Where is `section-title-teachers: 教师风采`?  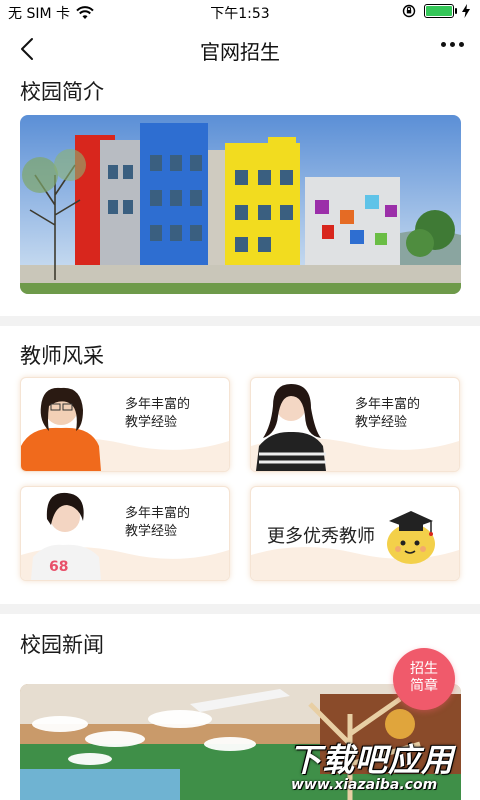 section-title-teachers: 教师风采 is located at coordinates (62, 356).